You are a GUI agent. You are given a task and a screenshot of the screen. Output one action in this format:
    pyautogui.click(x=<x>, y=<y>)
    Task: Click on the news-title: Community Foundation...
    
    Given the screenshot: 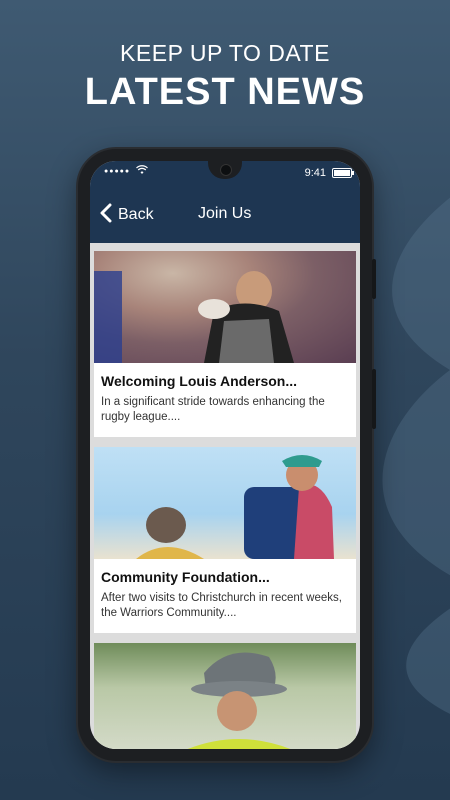 What is the action you would take?
    pyautogui.click(x=185, y=577)
    